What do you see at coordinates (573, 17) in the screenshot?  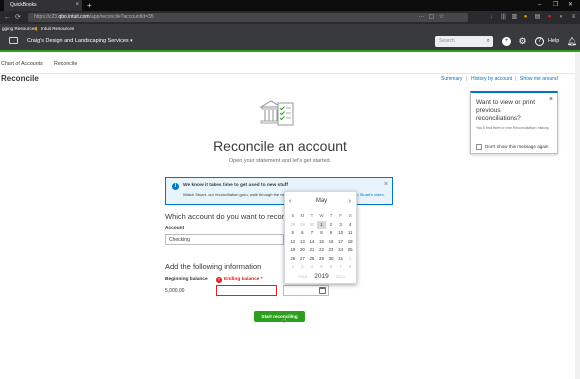 I see `menu-icon: ≡` at bounding box center [573, 17].